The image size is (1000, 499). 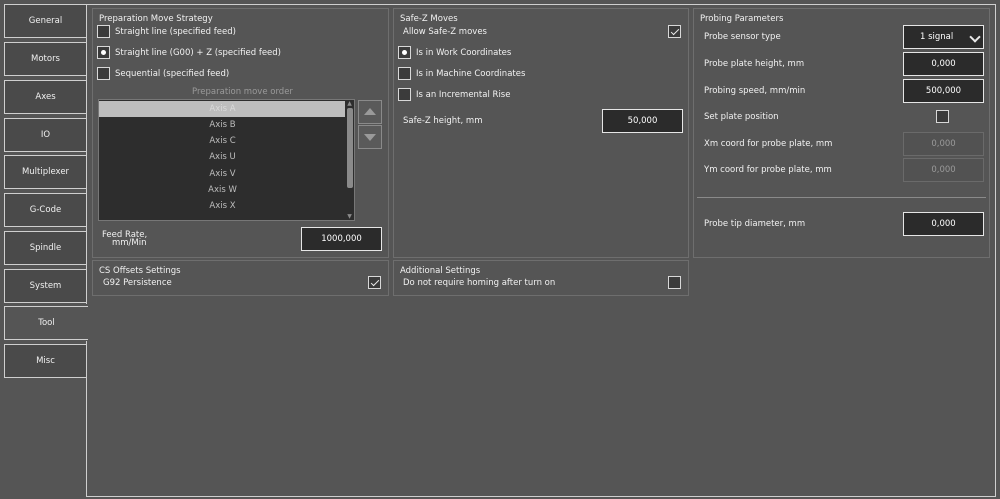 What do you see at coordinates (742, 19) in the screenshot?
I see `group-title: Probing Parameters` at bounding box center [742, 19].